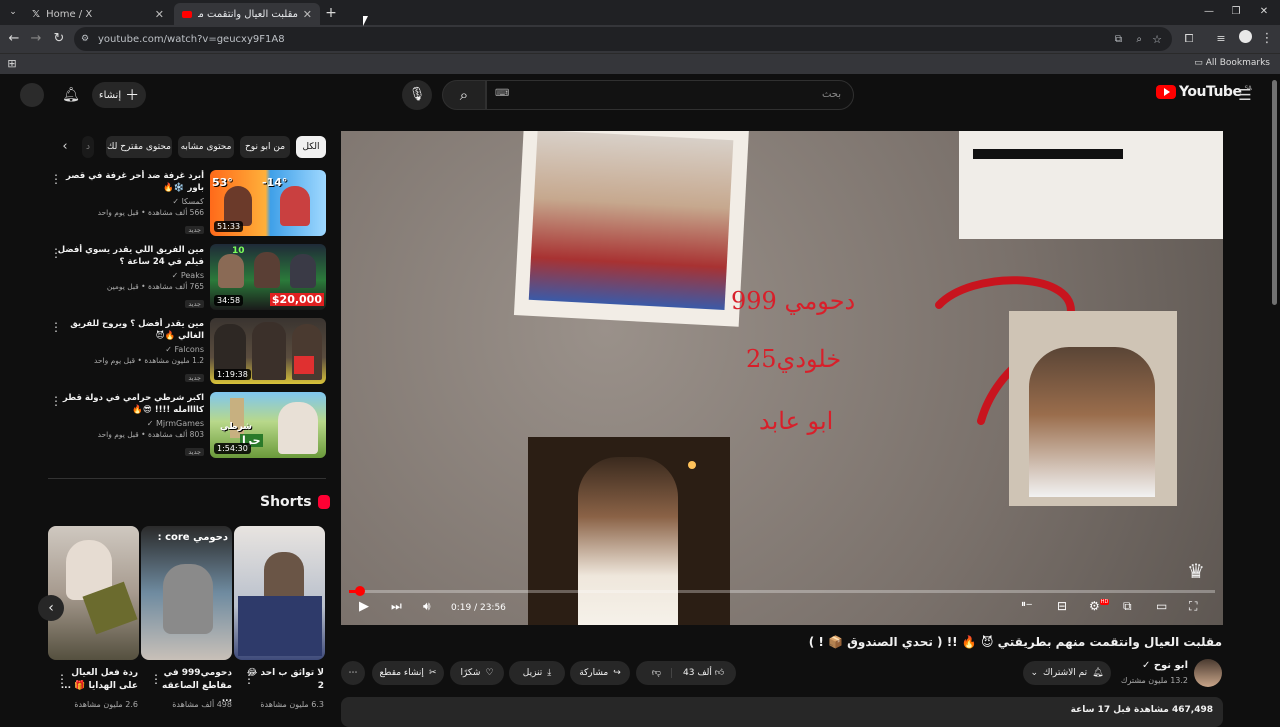 This screenshot has height=727, width=1280. Describe the element at coordinates (1264, 12) in the screenshot. I see `close-window-button: ✕` at that location.